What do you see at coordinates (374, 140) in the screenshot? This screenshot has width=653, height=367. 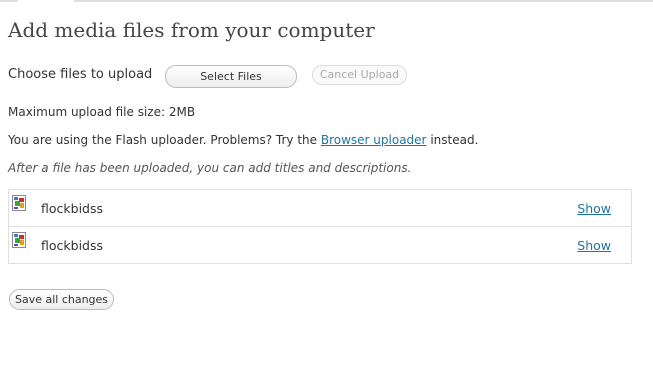 I see `browser-uploader-link: Browser uploader` at bounding box center [374, 140].